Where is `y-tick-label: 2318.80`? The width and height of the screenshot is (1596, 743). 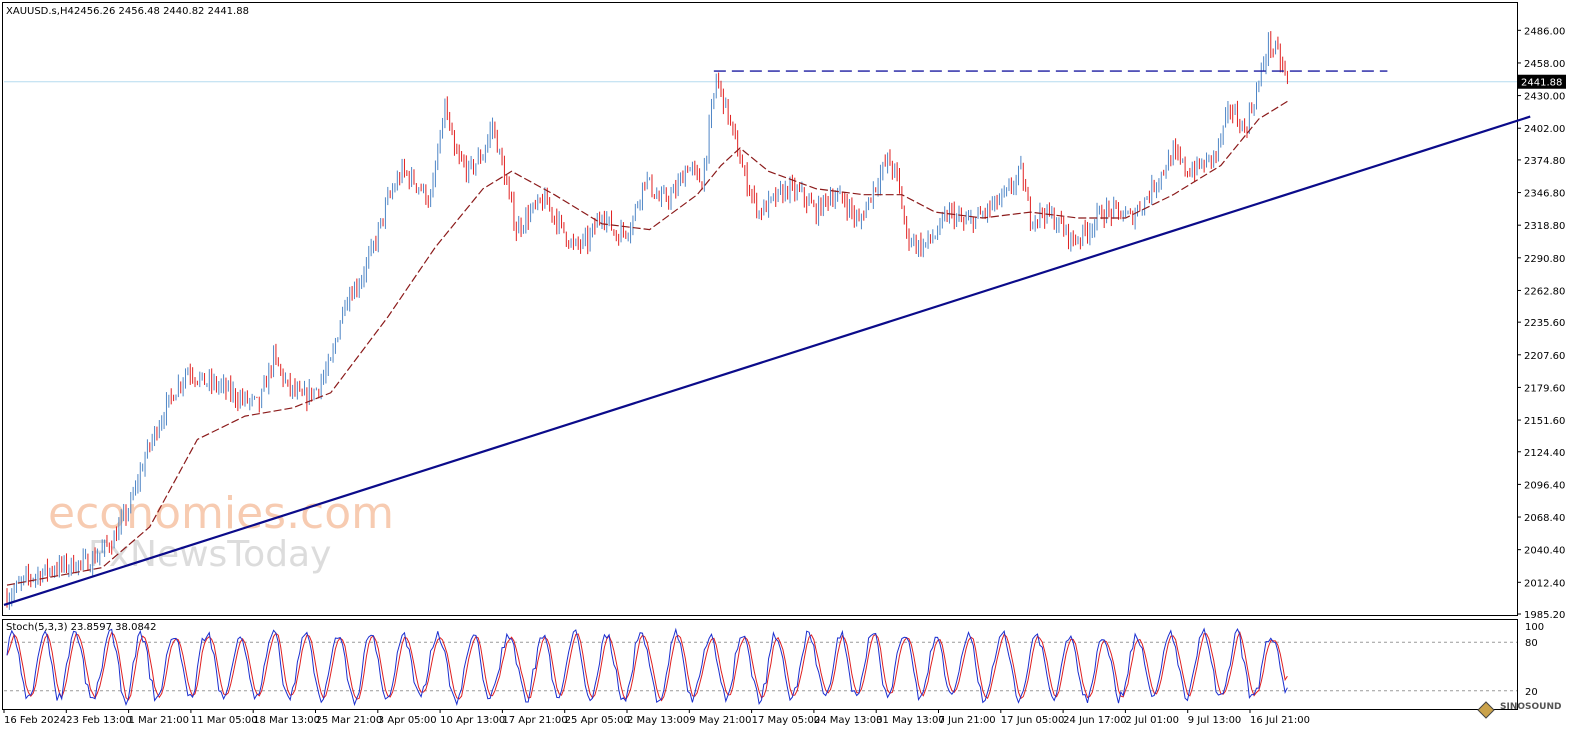 y-tick-label: 2318.80 is located at coordinates (1544, 226).